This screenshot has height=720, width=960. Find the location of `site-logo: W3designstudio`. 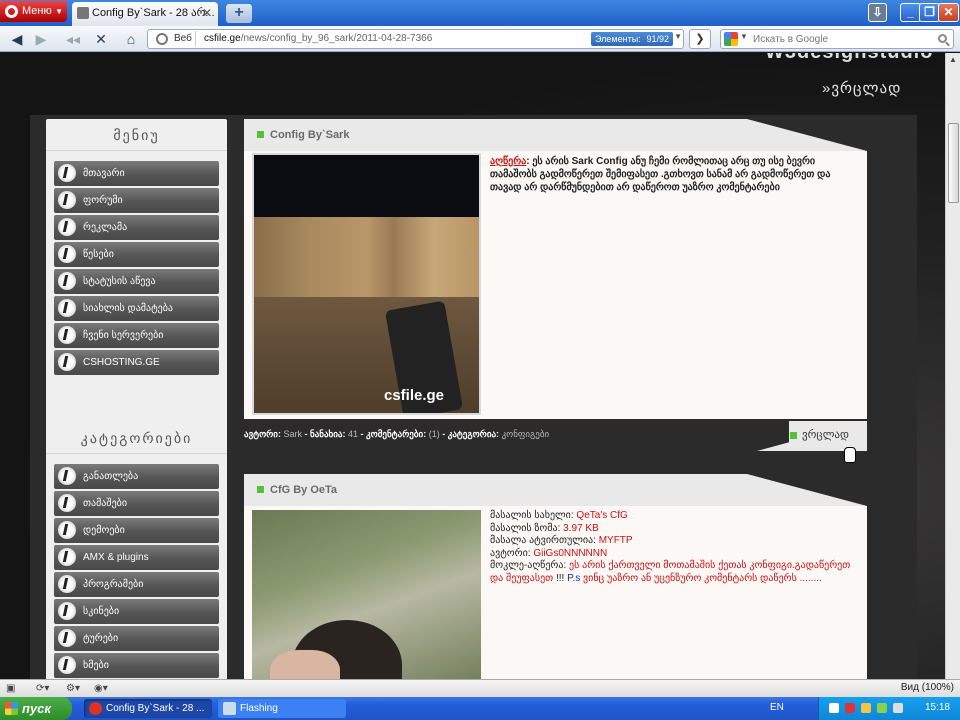

site-logo: W3designstudio is located at coordinates (849, 58).